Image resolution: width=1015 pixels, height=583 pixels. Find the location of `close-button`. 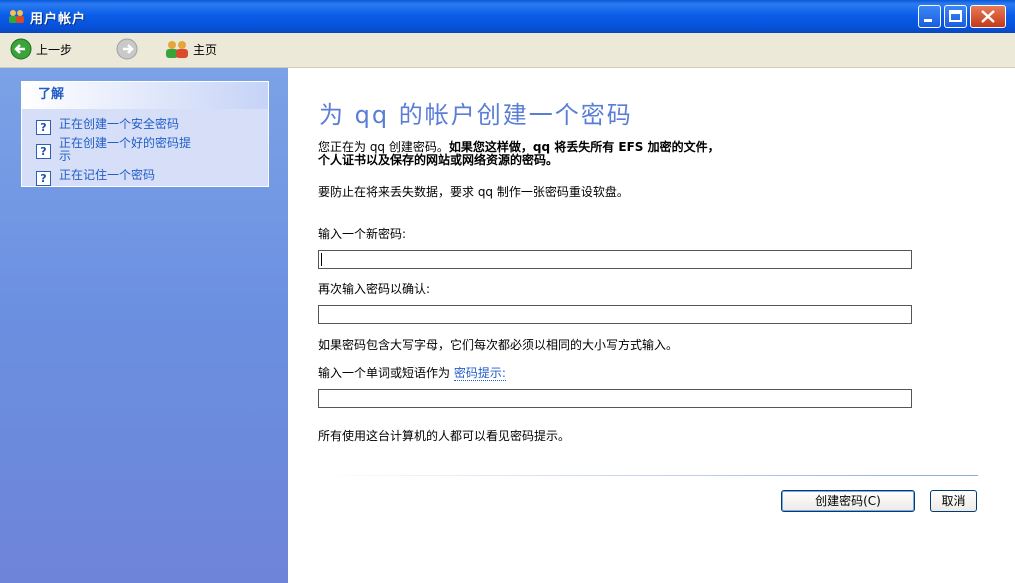

close-button is located at coordinates (988, 16).